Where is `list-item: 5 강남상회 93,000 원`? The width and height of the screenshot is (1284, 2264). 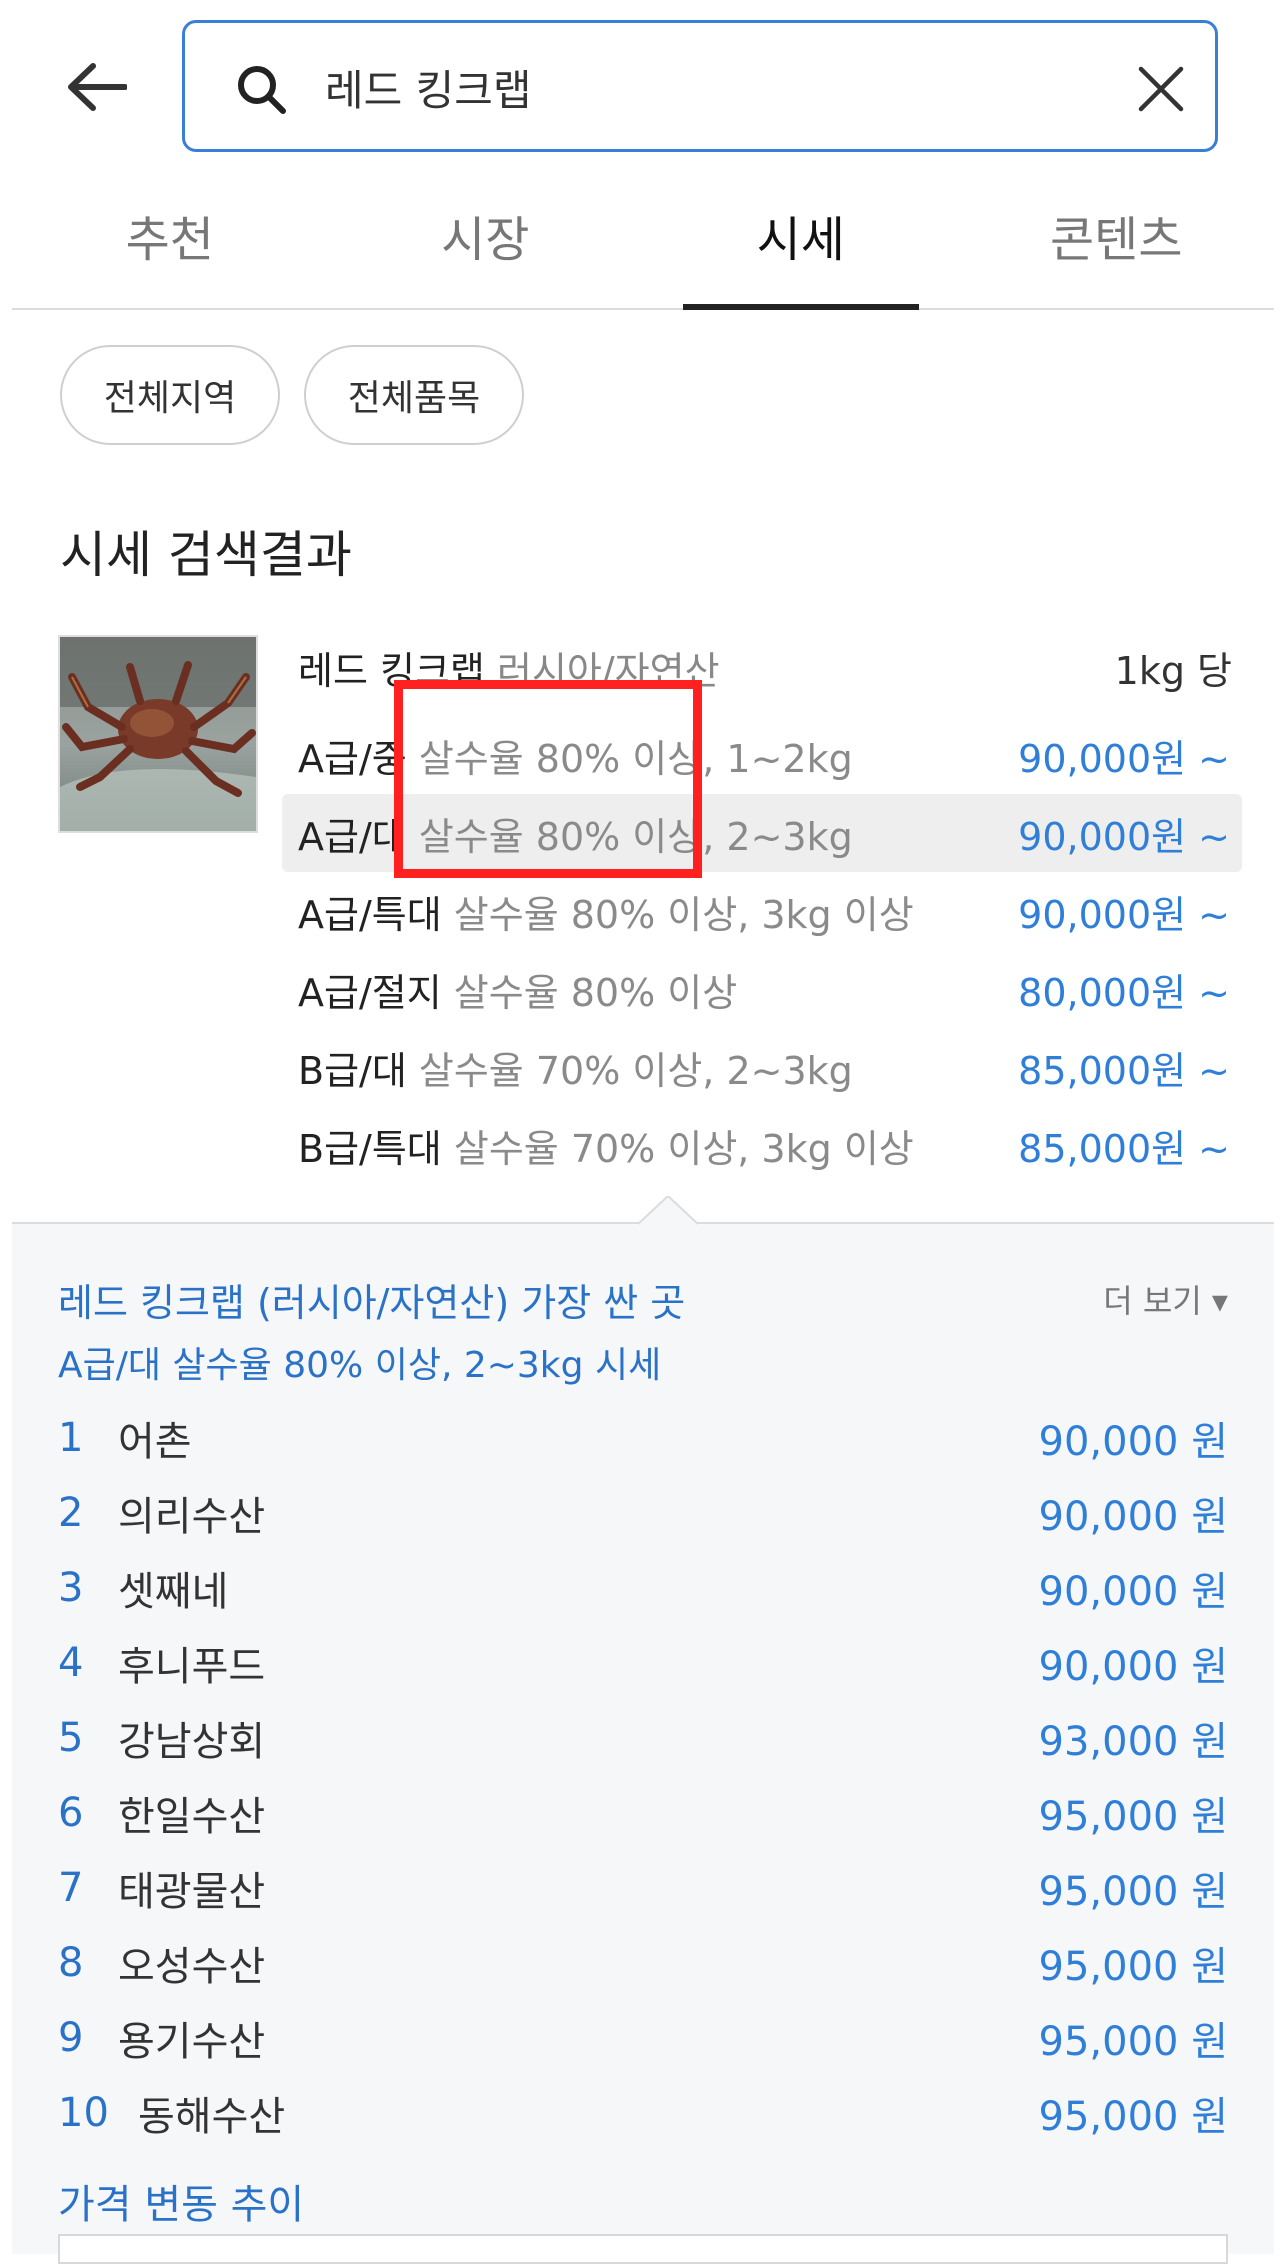 list-item: 5 강남상회 93,000 원 is located at coordinates (643, 1737).